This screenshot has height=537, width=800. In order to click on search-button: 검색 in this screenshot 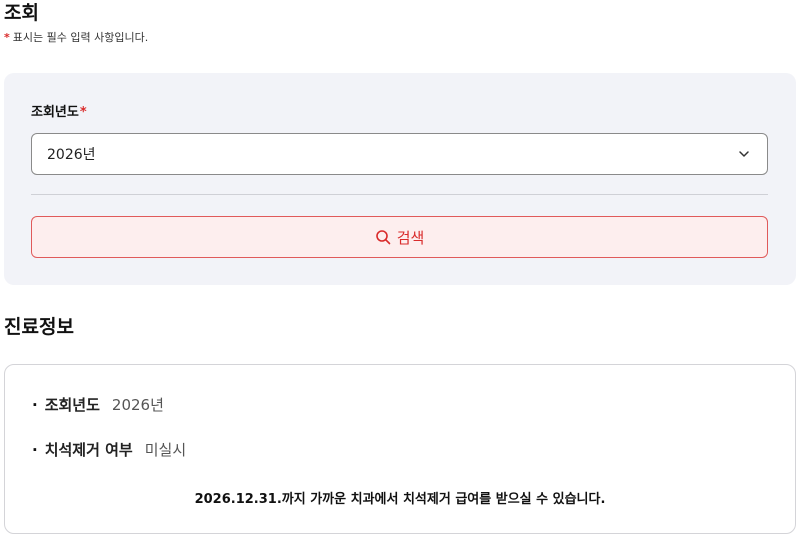, I will do `click(399, 237)`.